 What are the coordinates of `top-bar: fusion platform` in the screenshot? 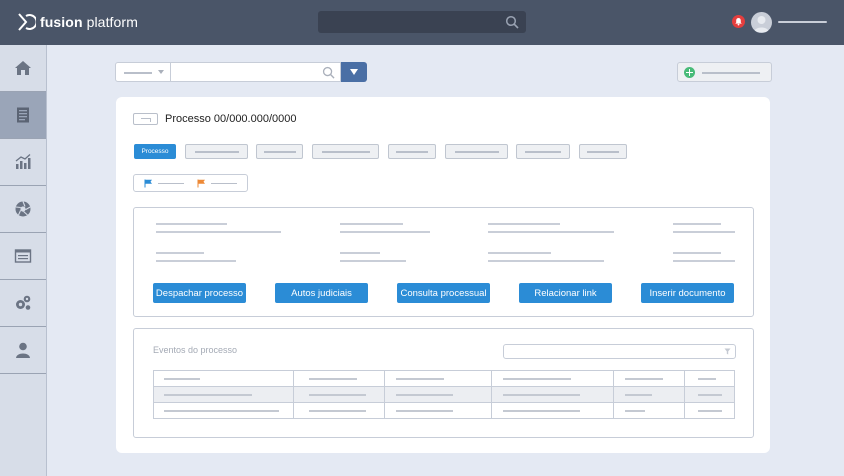 It's located at (422, 22).